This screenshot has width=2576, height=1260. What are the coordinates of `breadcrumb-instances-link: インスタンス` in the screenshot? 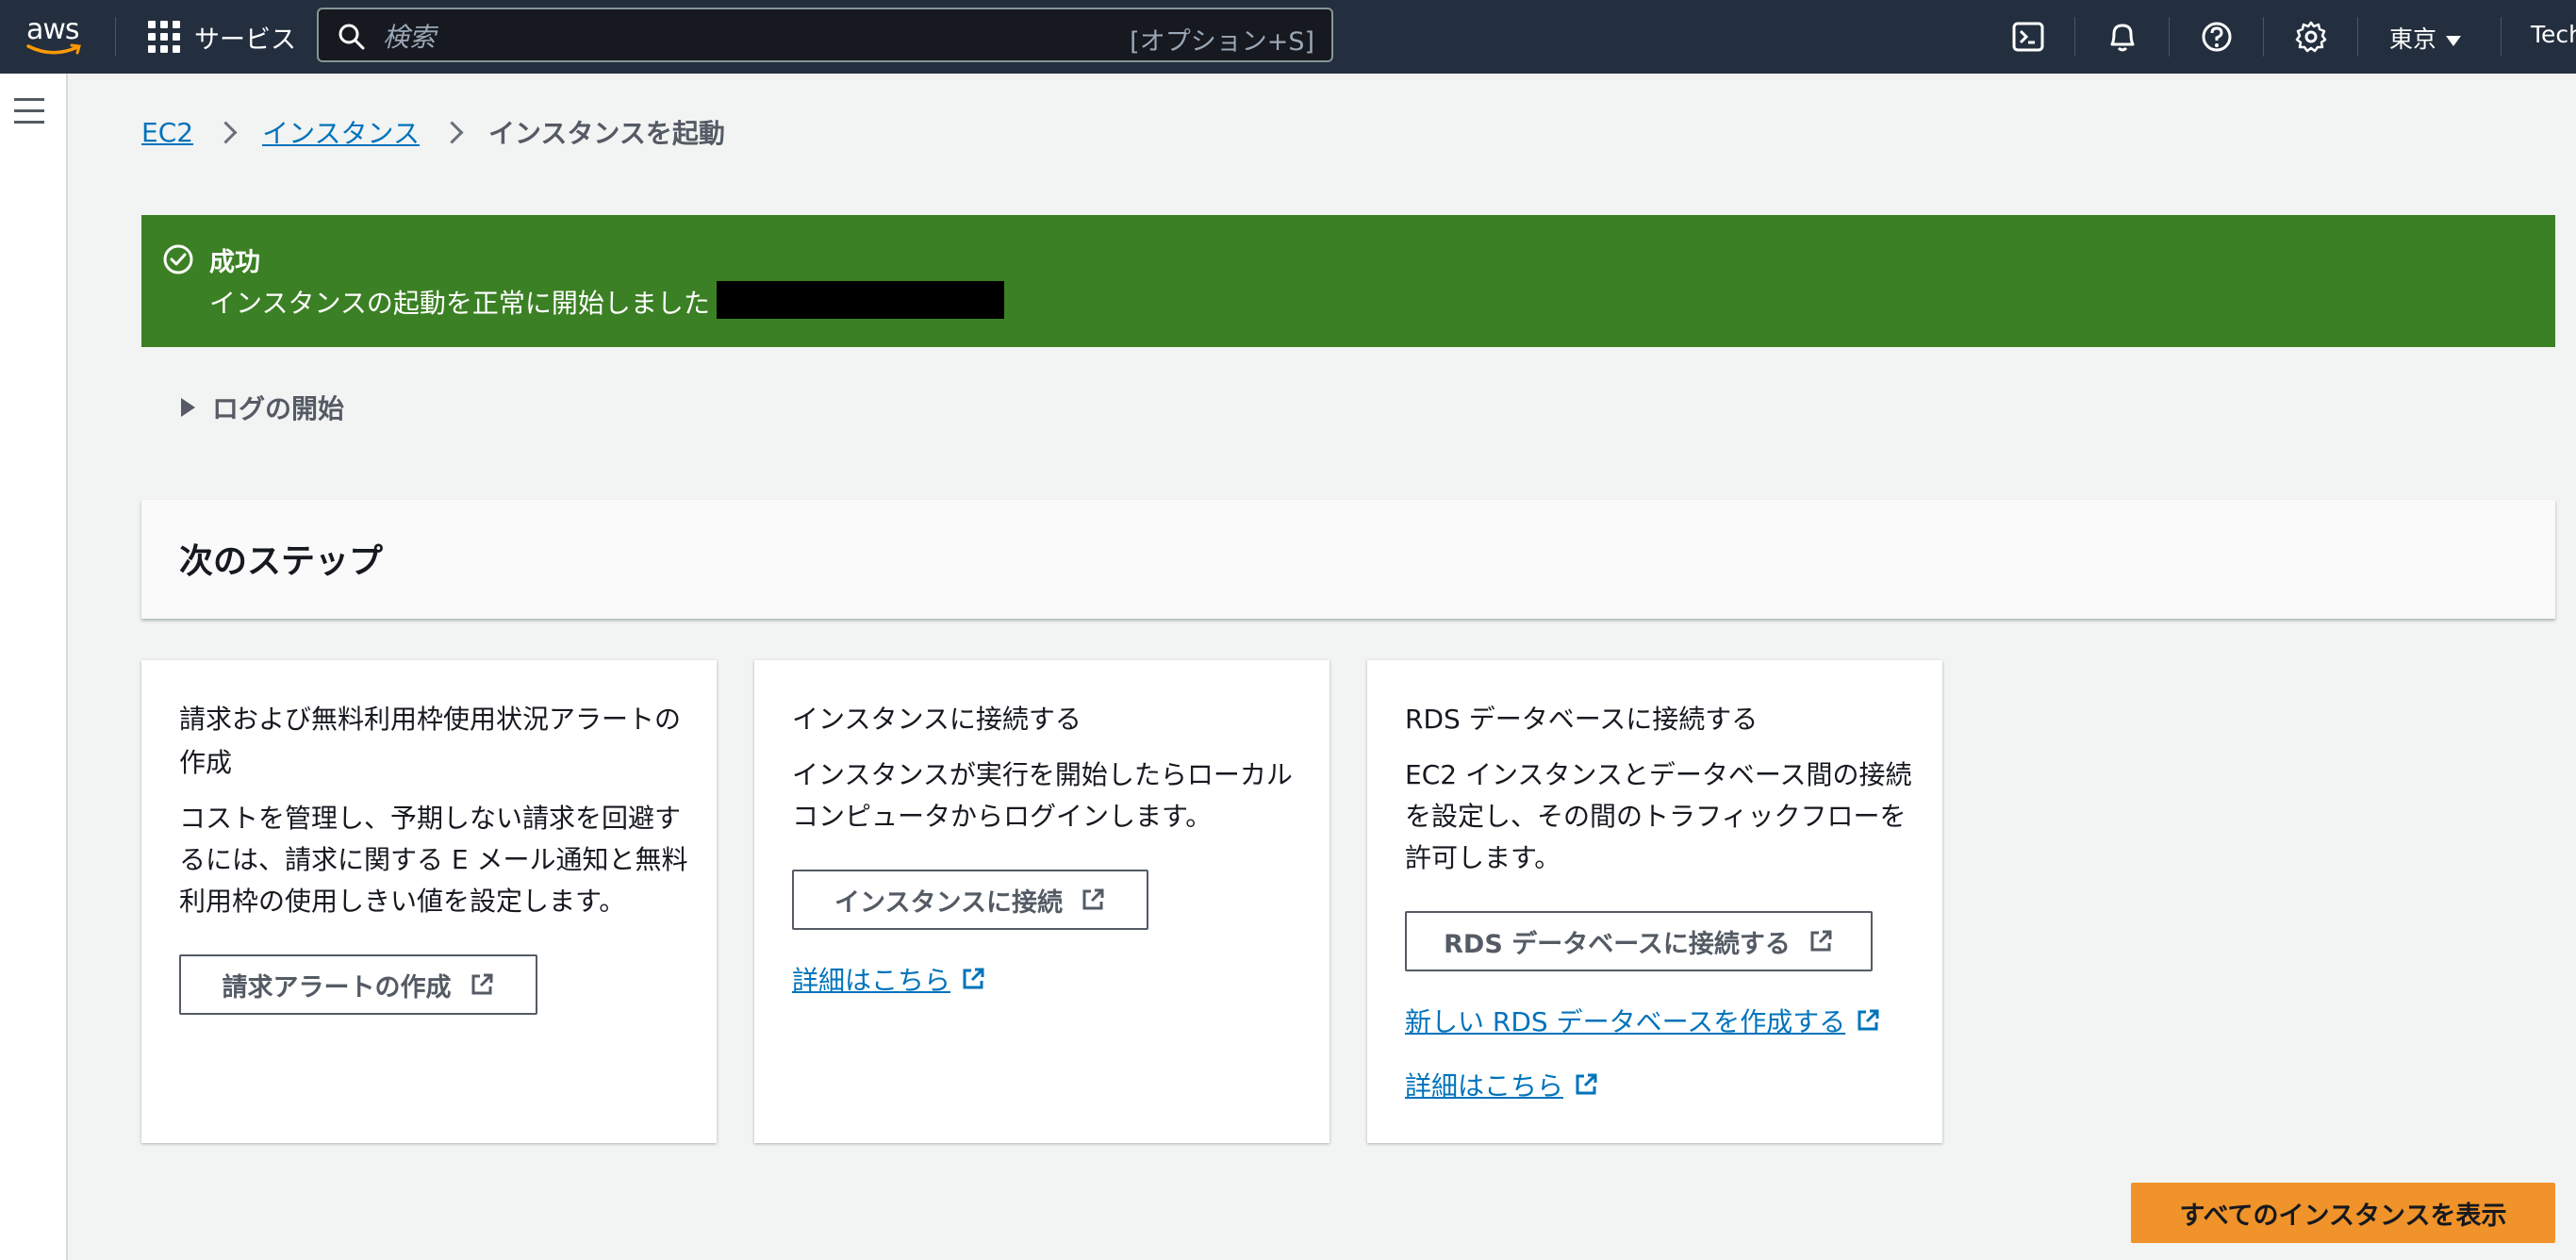 It's located at (341, 132).